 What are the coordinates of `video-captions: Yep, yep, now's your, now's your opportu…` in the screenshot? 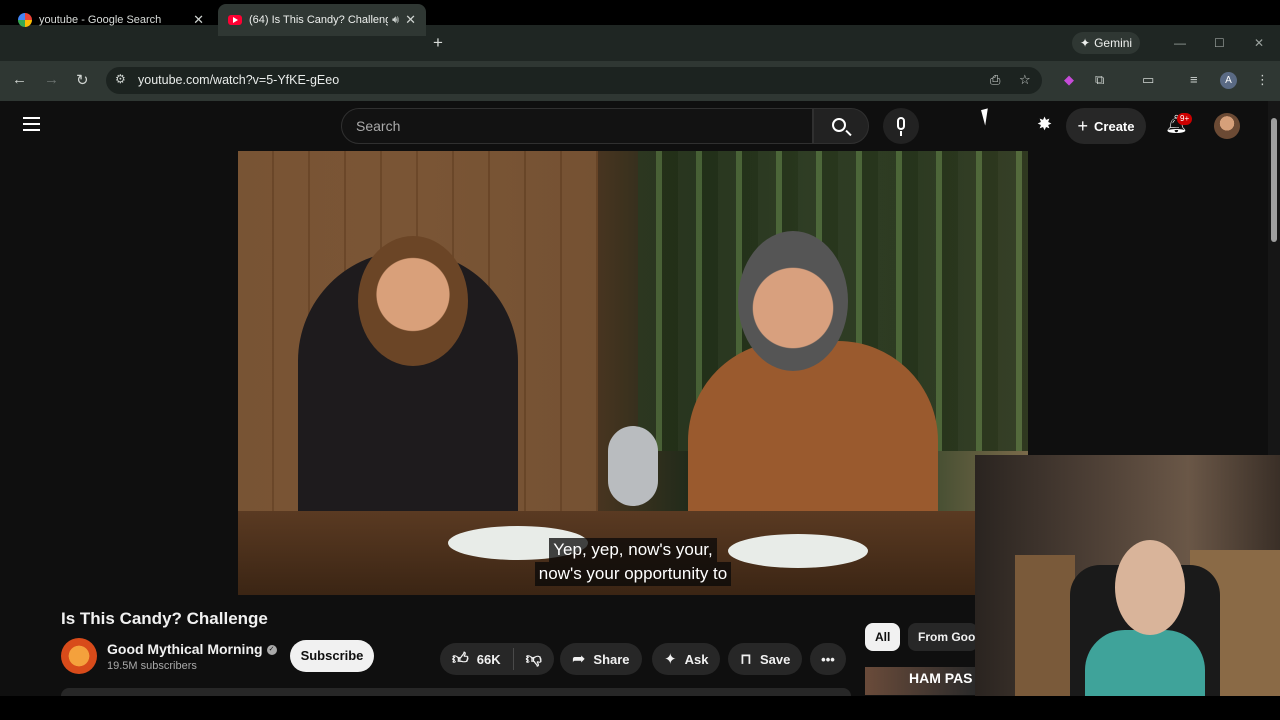 It's located at (633, 562).